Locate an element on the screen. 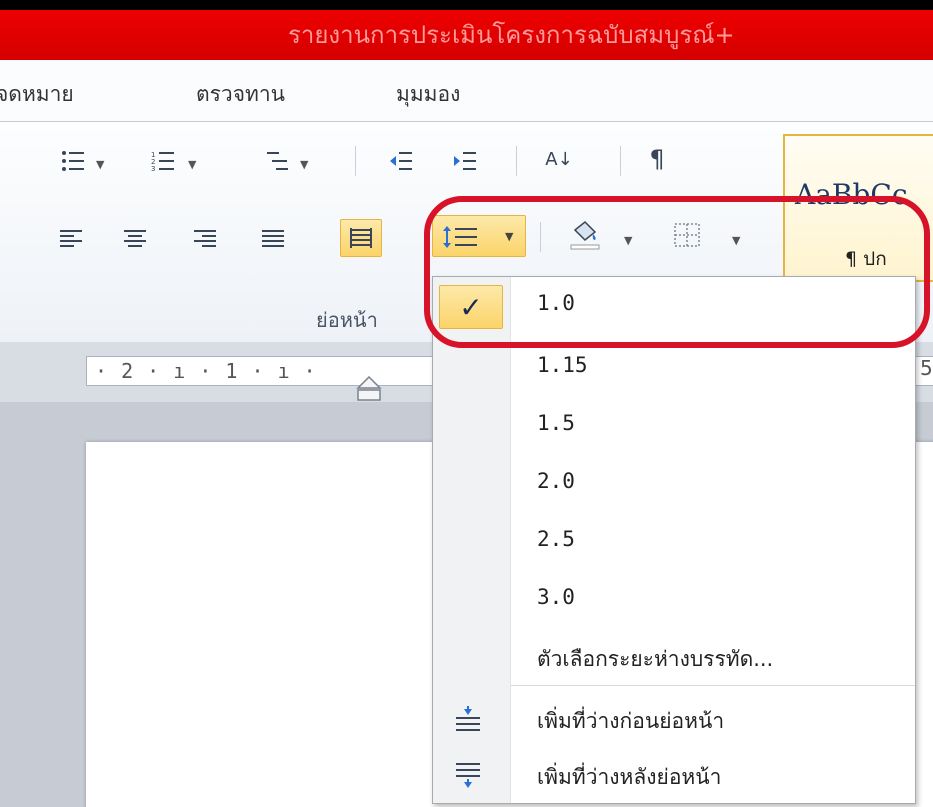 The height and width of the screenshot is (807, 933). paragraph-group-label: ย่อหน้า is located at coordinates (347, 320).